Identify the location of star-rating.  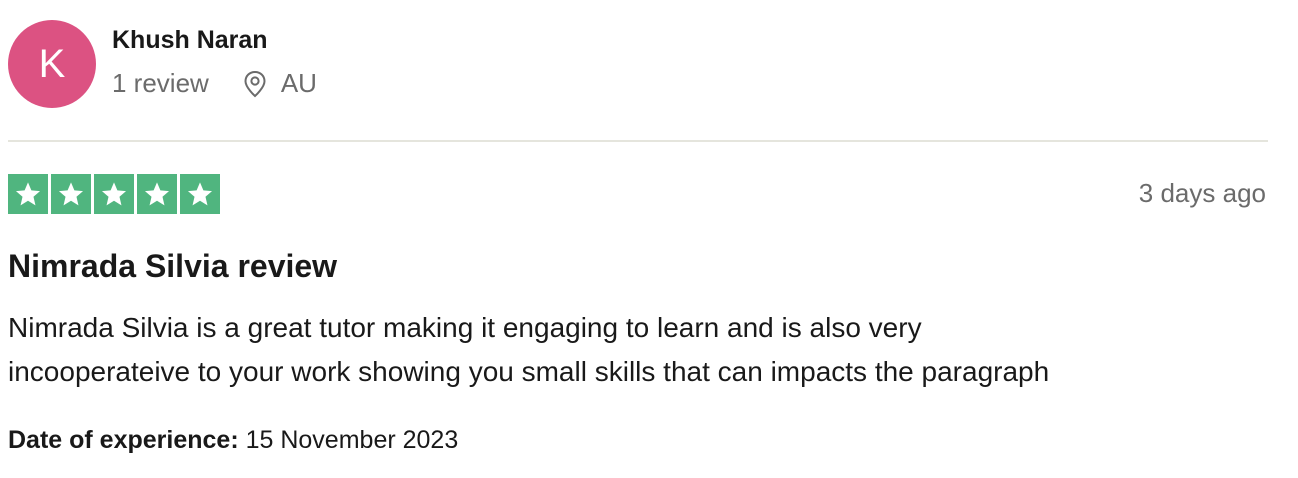
(114, 194).